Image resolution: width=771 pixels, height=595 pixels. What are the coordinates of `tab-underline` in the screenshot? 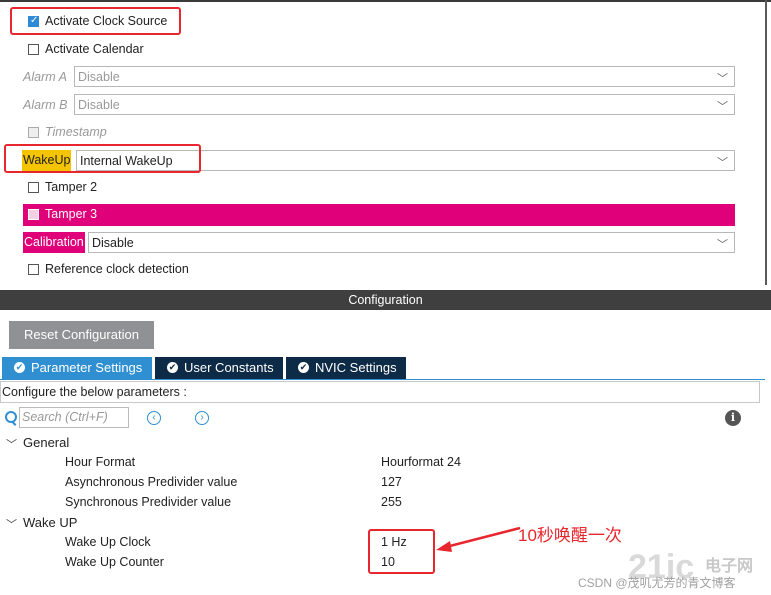 It's located at (382, 379).